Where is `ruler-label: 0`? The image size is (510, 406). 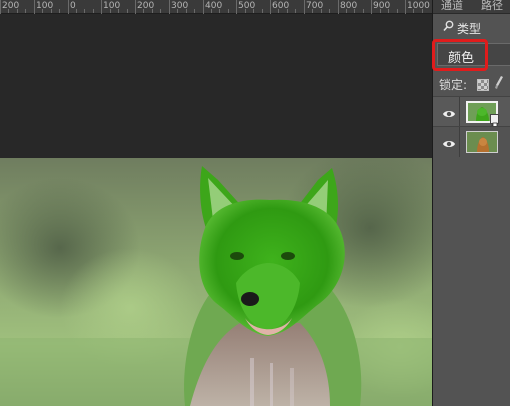 ruler-label: 0 is located at coordinates (73, 6).